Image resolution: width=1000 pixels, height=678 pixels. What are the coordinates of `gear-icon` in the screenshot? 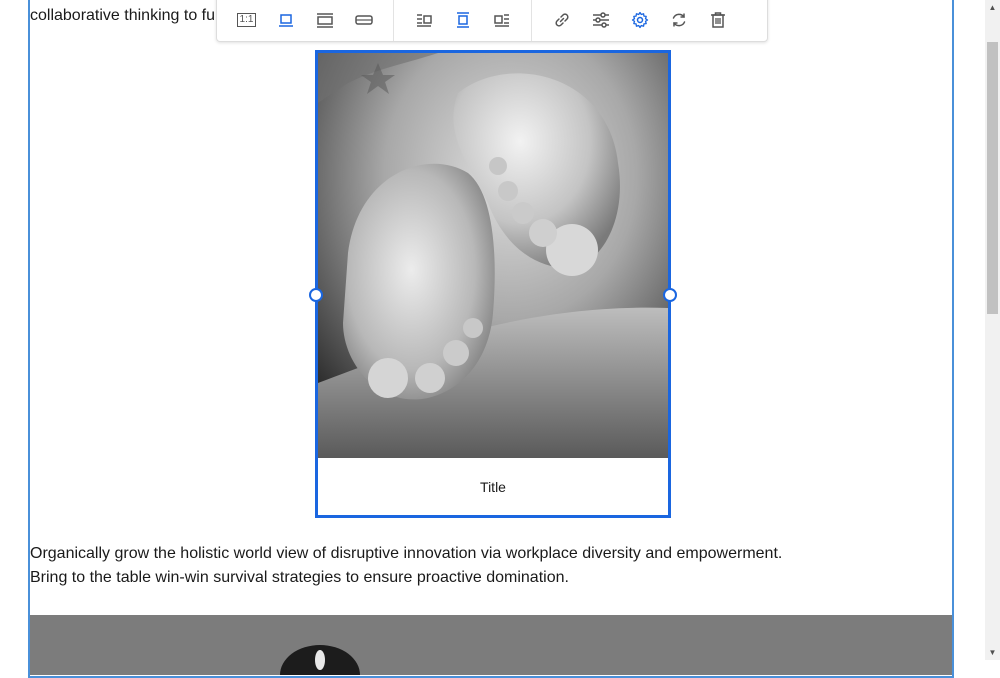 It's located at (639, 20).